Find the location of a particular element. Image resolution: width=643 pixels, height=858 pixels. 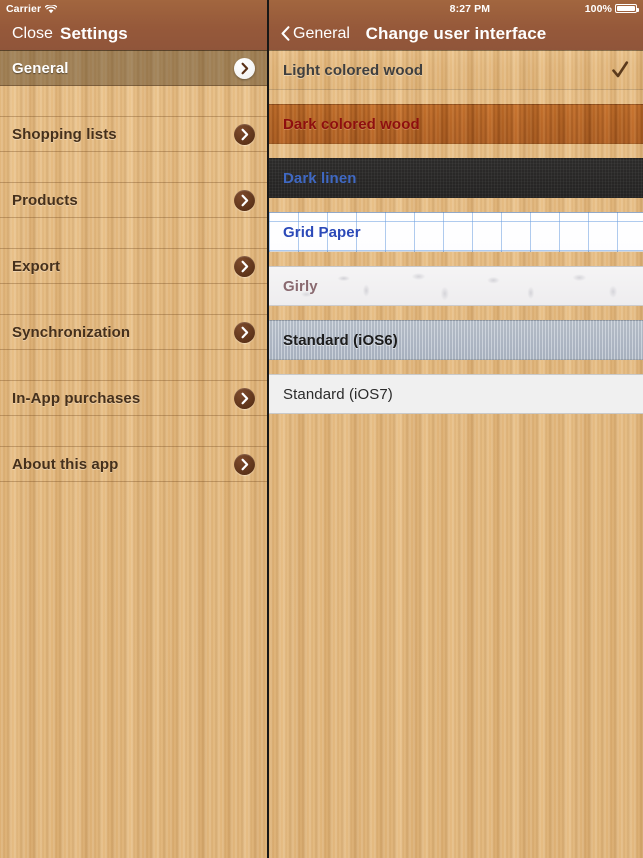

left-status-bar: Carrier is located at coordinates (133, 8).